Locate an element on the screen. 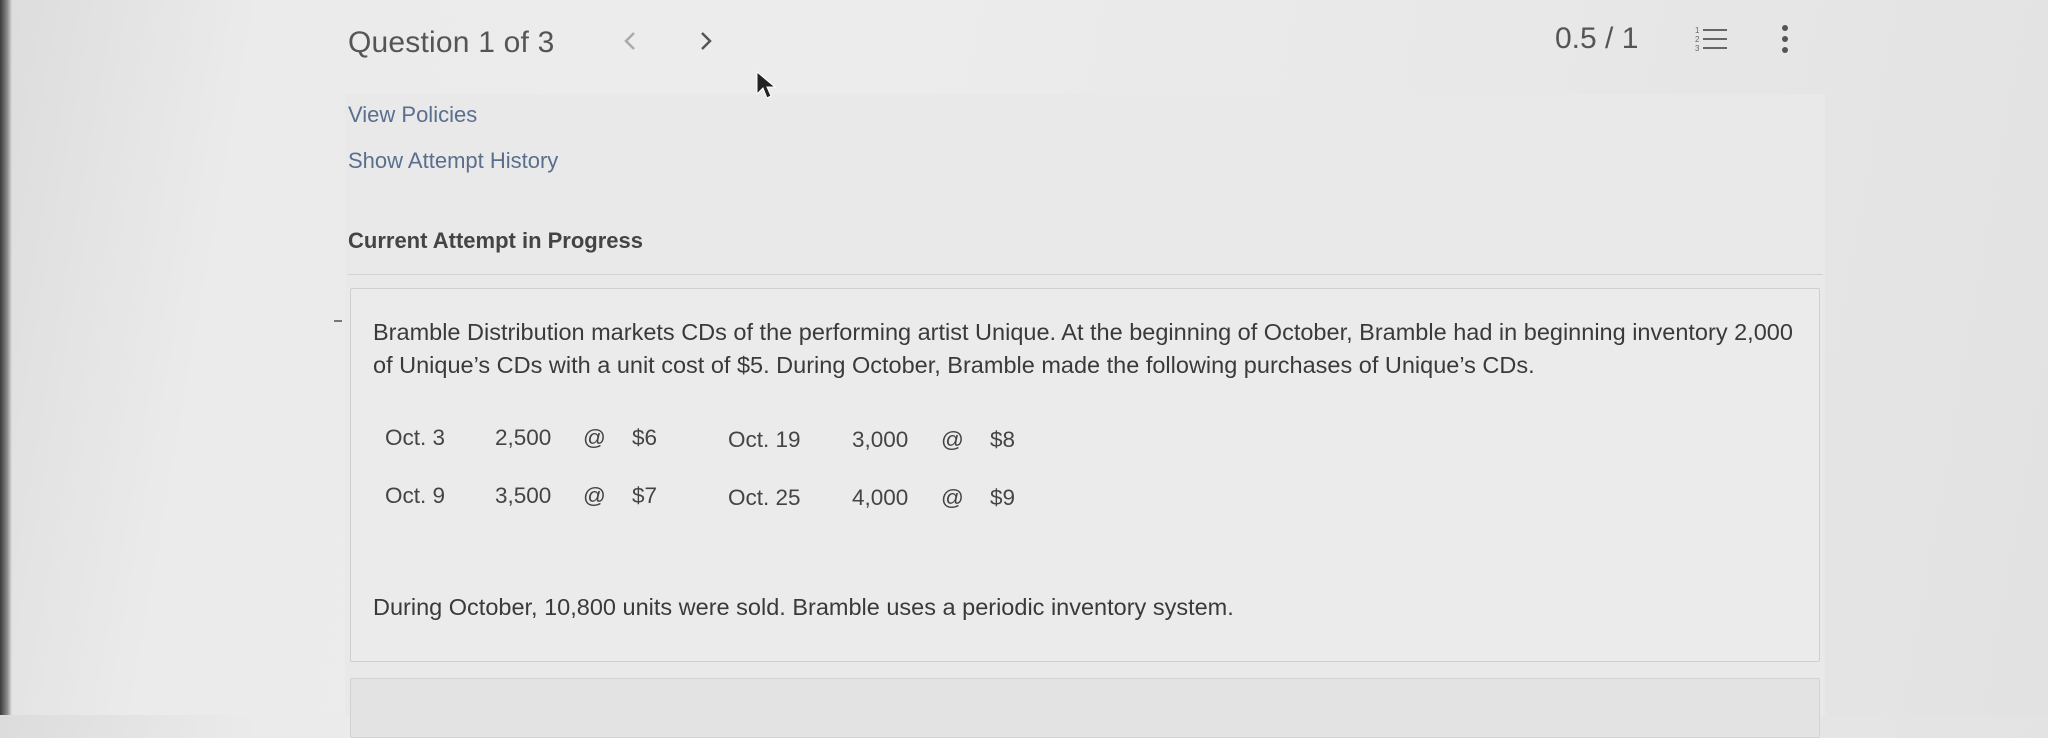 The width and height of the screenshot is (2048, 738). purchase-units: 3,000 is located at coordinates (880, 439).